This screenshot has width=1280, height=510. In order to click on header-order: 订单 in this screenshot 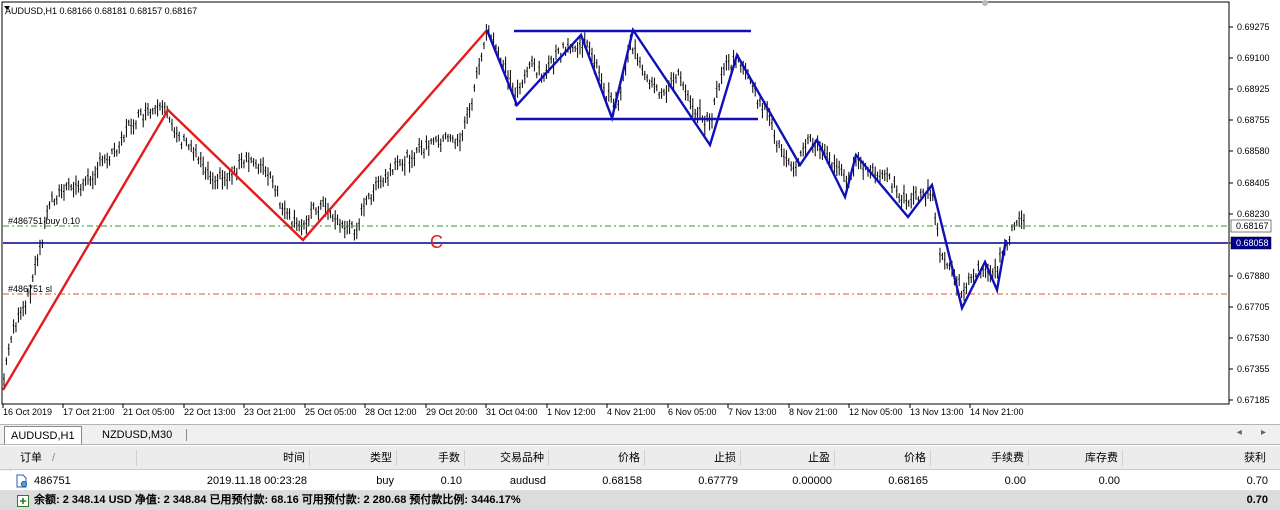, I will do `click(31, 458)`.